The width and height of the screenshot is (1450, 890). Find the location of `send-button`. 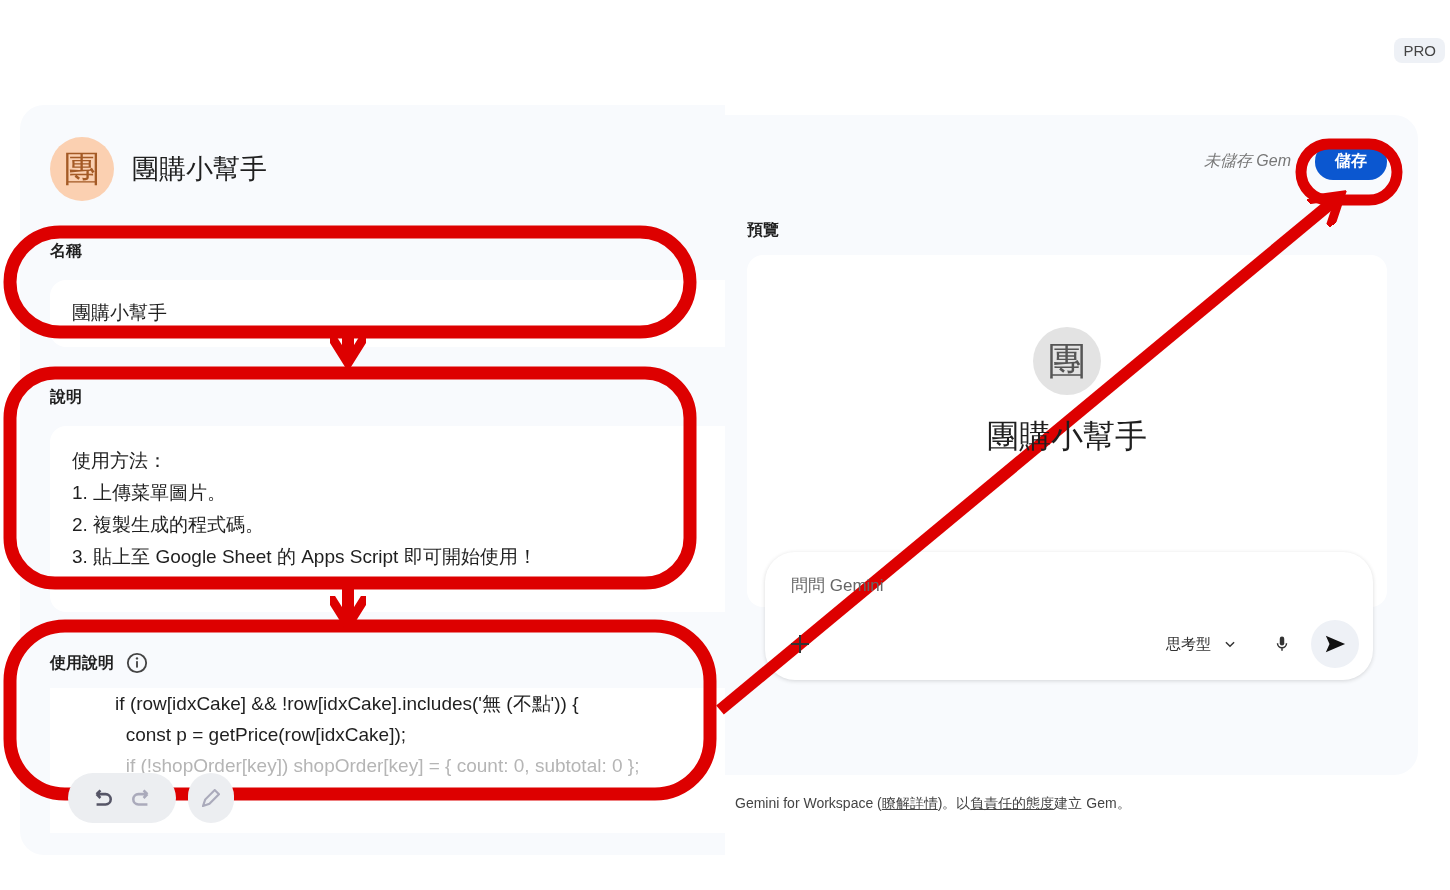

send-button is located at coordinates (1335, 644).